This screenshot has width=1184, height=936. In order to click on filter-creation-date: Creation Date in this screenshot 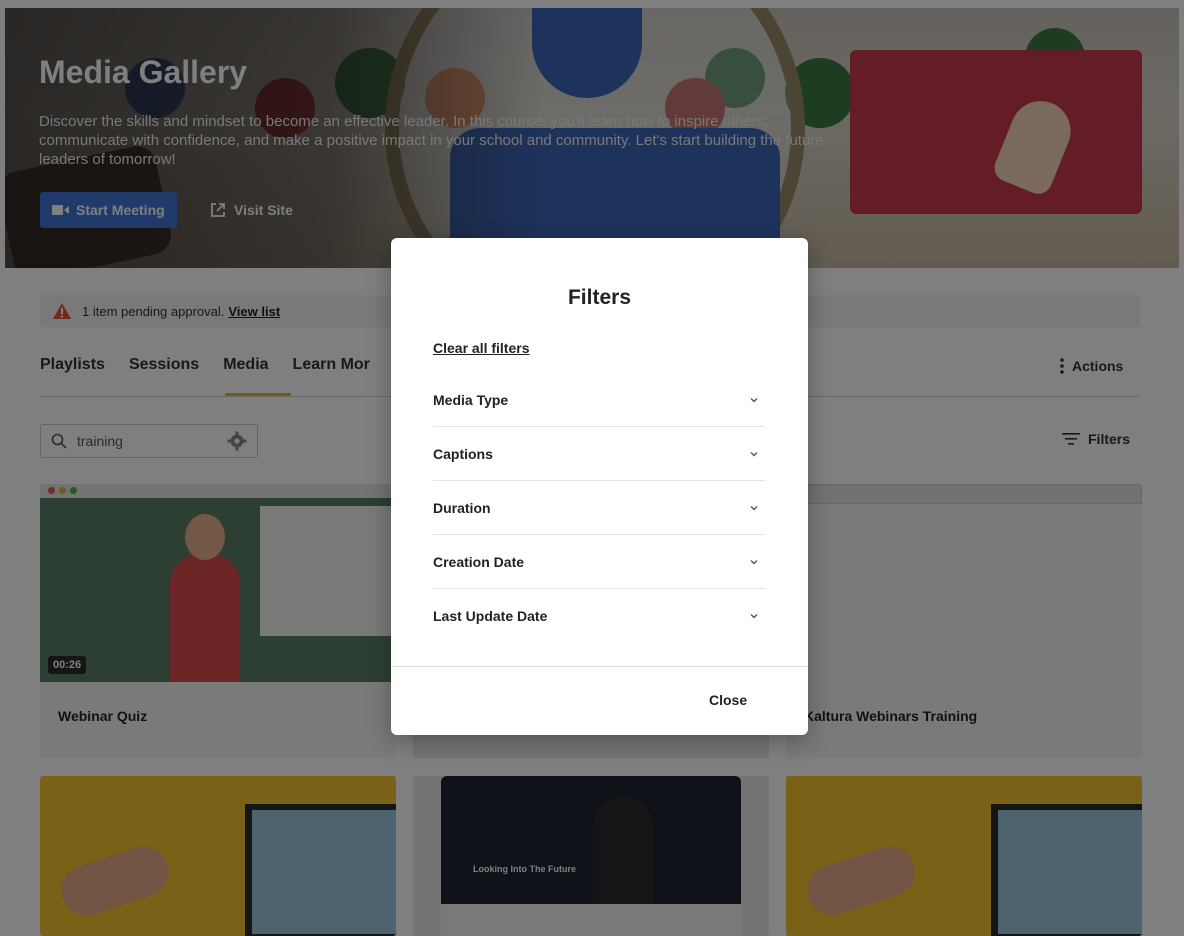, I will do `click(599, 562)`.